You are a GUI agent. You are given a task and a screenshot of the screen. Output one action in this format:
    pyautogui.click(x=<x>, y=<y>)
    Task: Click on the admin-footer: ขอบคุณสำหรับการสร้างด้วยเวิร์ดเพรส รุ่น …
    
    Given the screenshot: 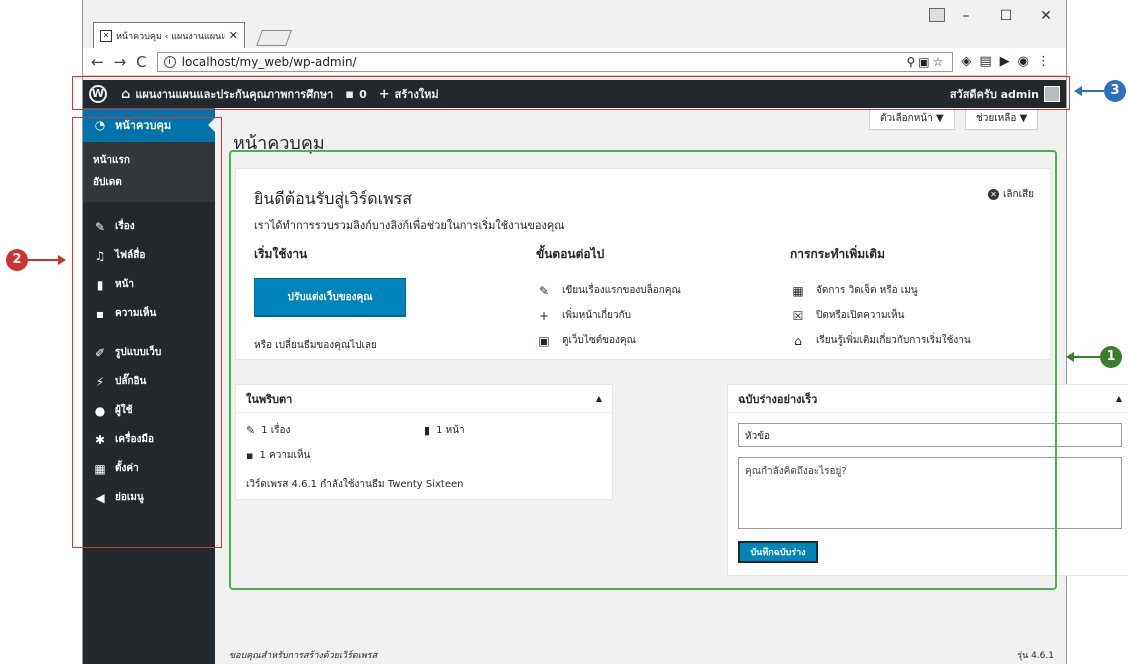 What is the action you would take?
    pyautogui.click(x=641, y=655)
    